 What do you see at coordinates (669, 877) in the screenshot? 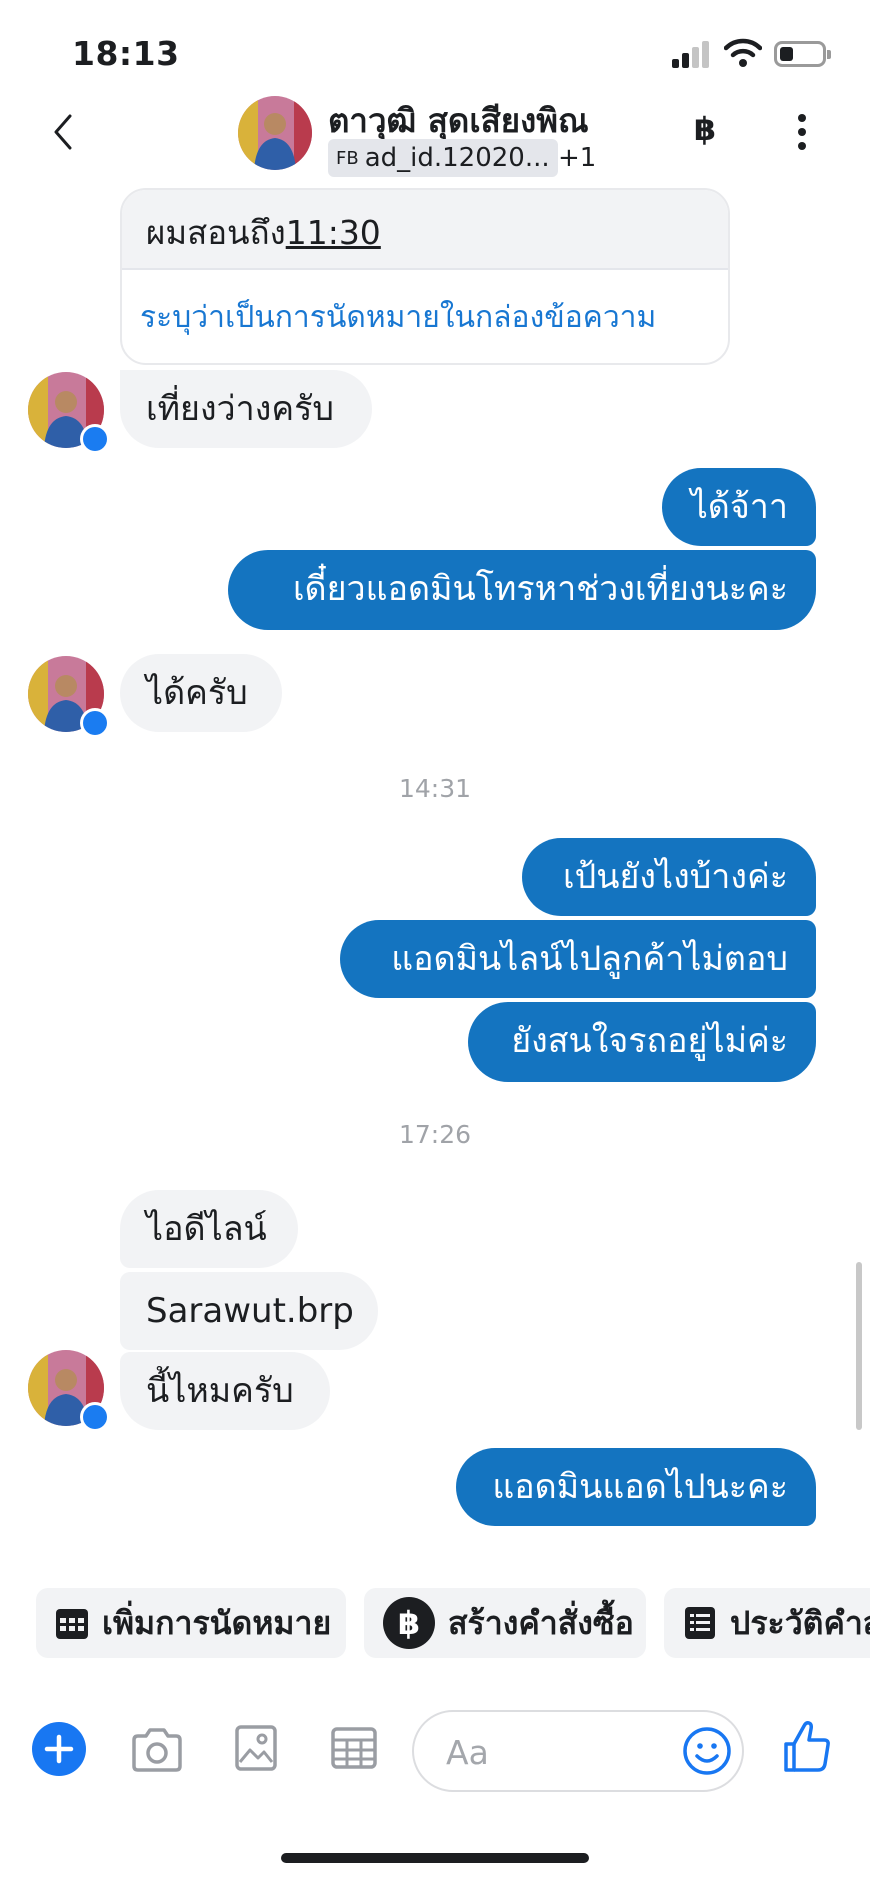
I see `outgoing-message: เป้นยังไงบ้างค่ะ` at bounding box center [669, 877].